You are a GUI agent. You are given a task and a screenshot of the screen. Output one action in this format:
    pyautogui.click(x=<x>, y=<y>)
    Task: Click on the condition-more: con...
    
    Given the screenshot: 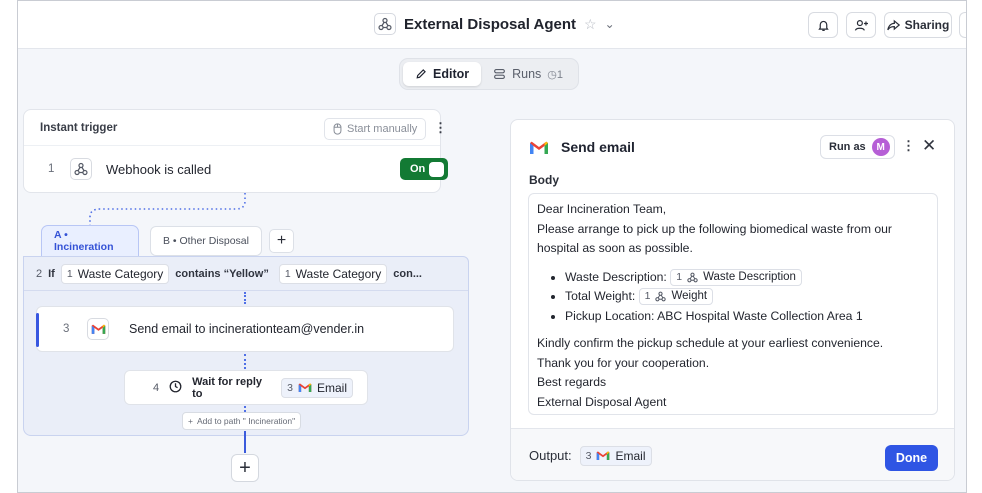 What is the action you would take?
    pyautogui.click(x=407, y=273)
    